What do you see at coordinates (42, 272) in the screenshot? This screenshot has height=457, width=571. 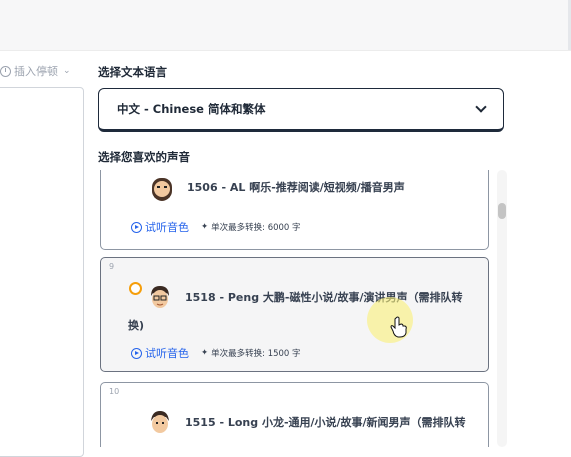 I see `text-editor-panel` at bounding box center [42, 272].